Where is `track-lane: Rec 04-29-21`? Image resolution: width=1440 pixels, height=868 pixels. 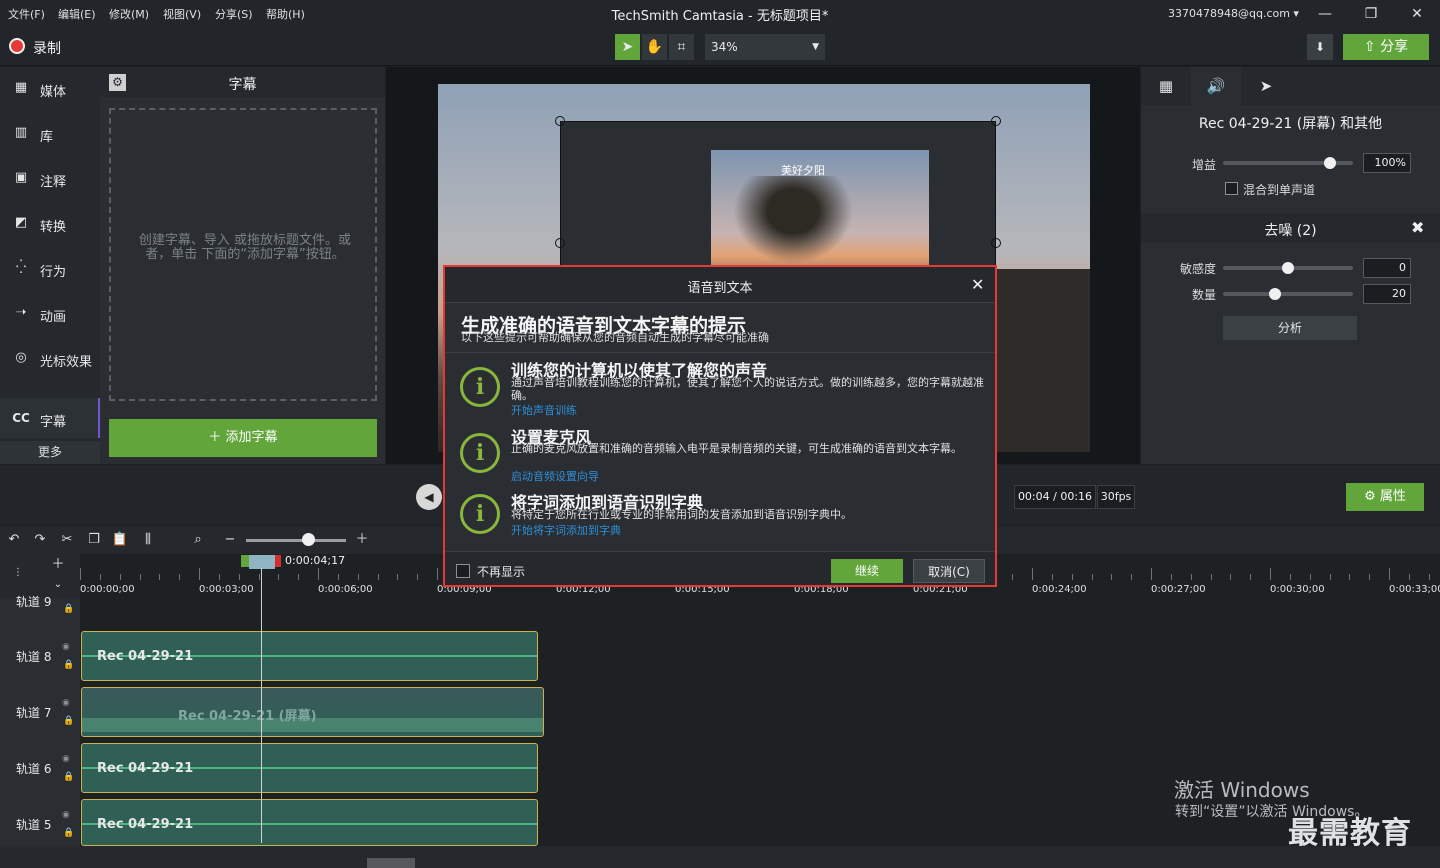 track-lane: Rec 04-29-21 is located at coordinates (760, 656).